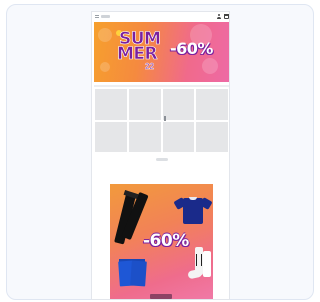 This screenshot has width=320, height=302. I want to click on hero-discount-label: -60%, so click(191, 48).